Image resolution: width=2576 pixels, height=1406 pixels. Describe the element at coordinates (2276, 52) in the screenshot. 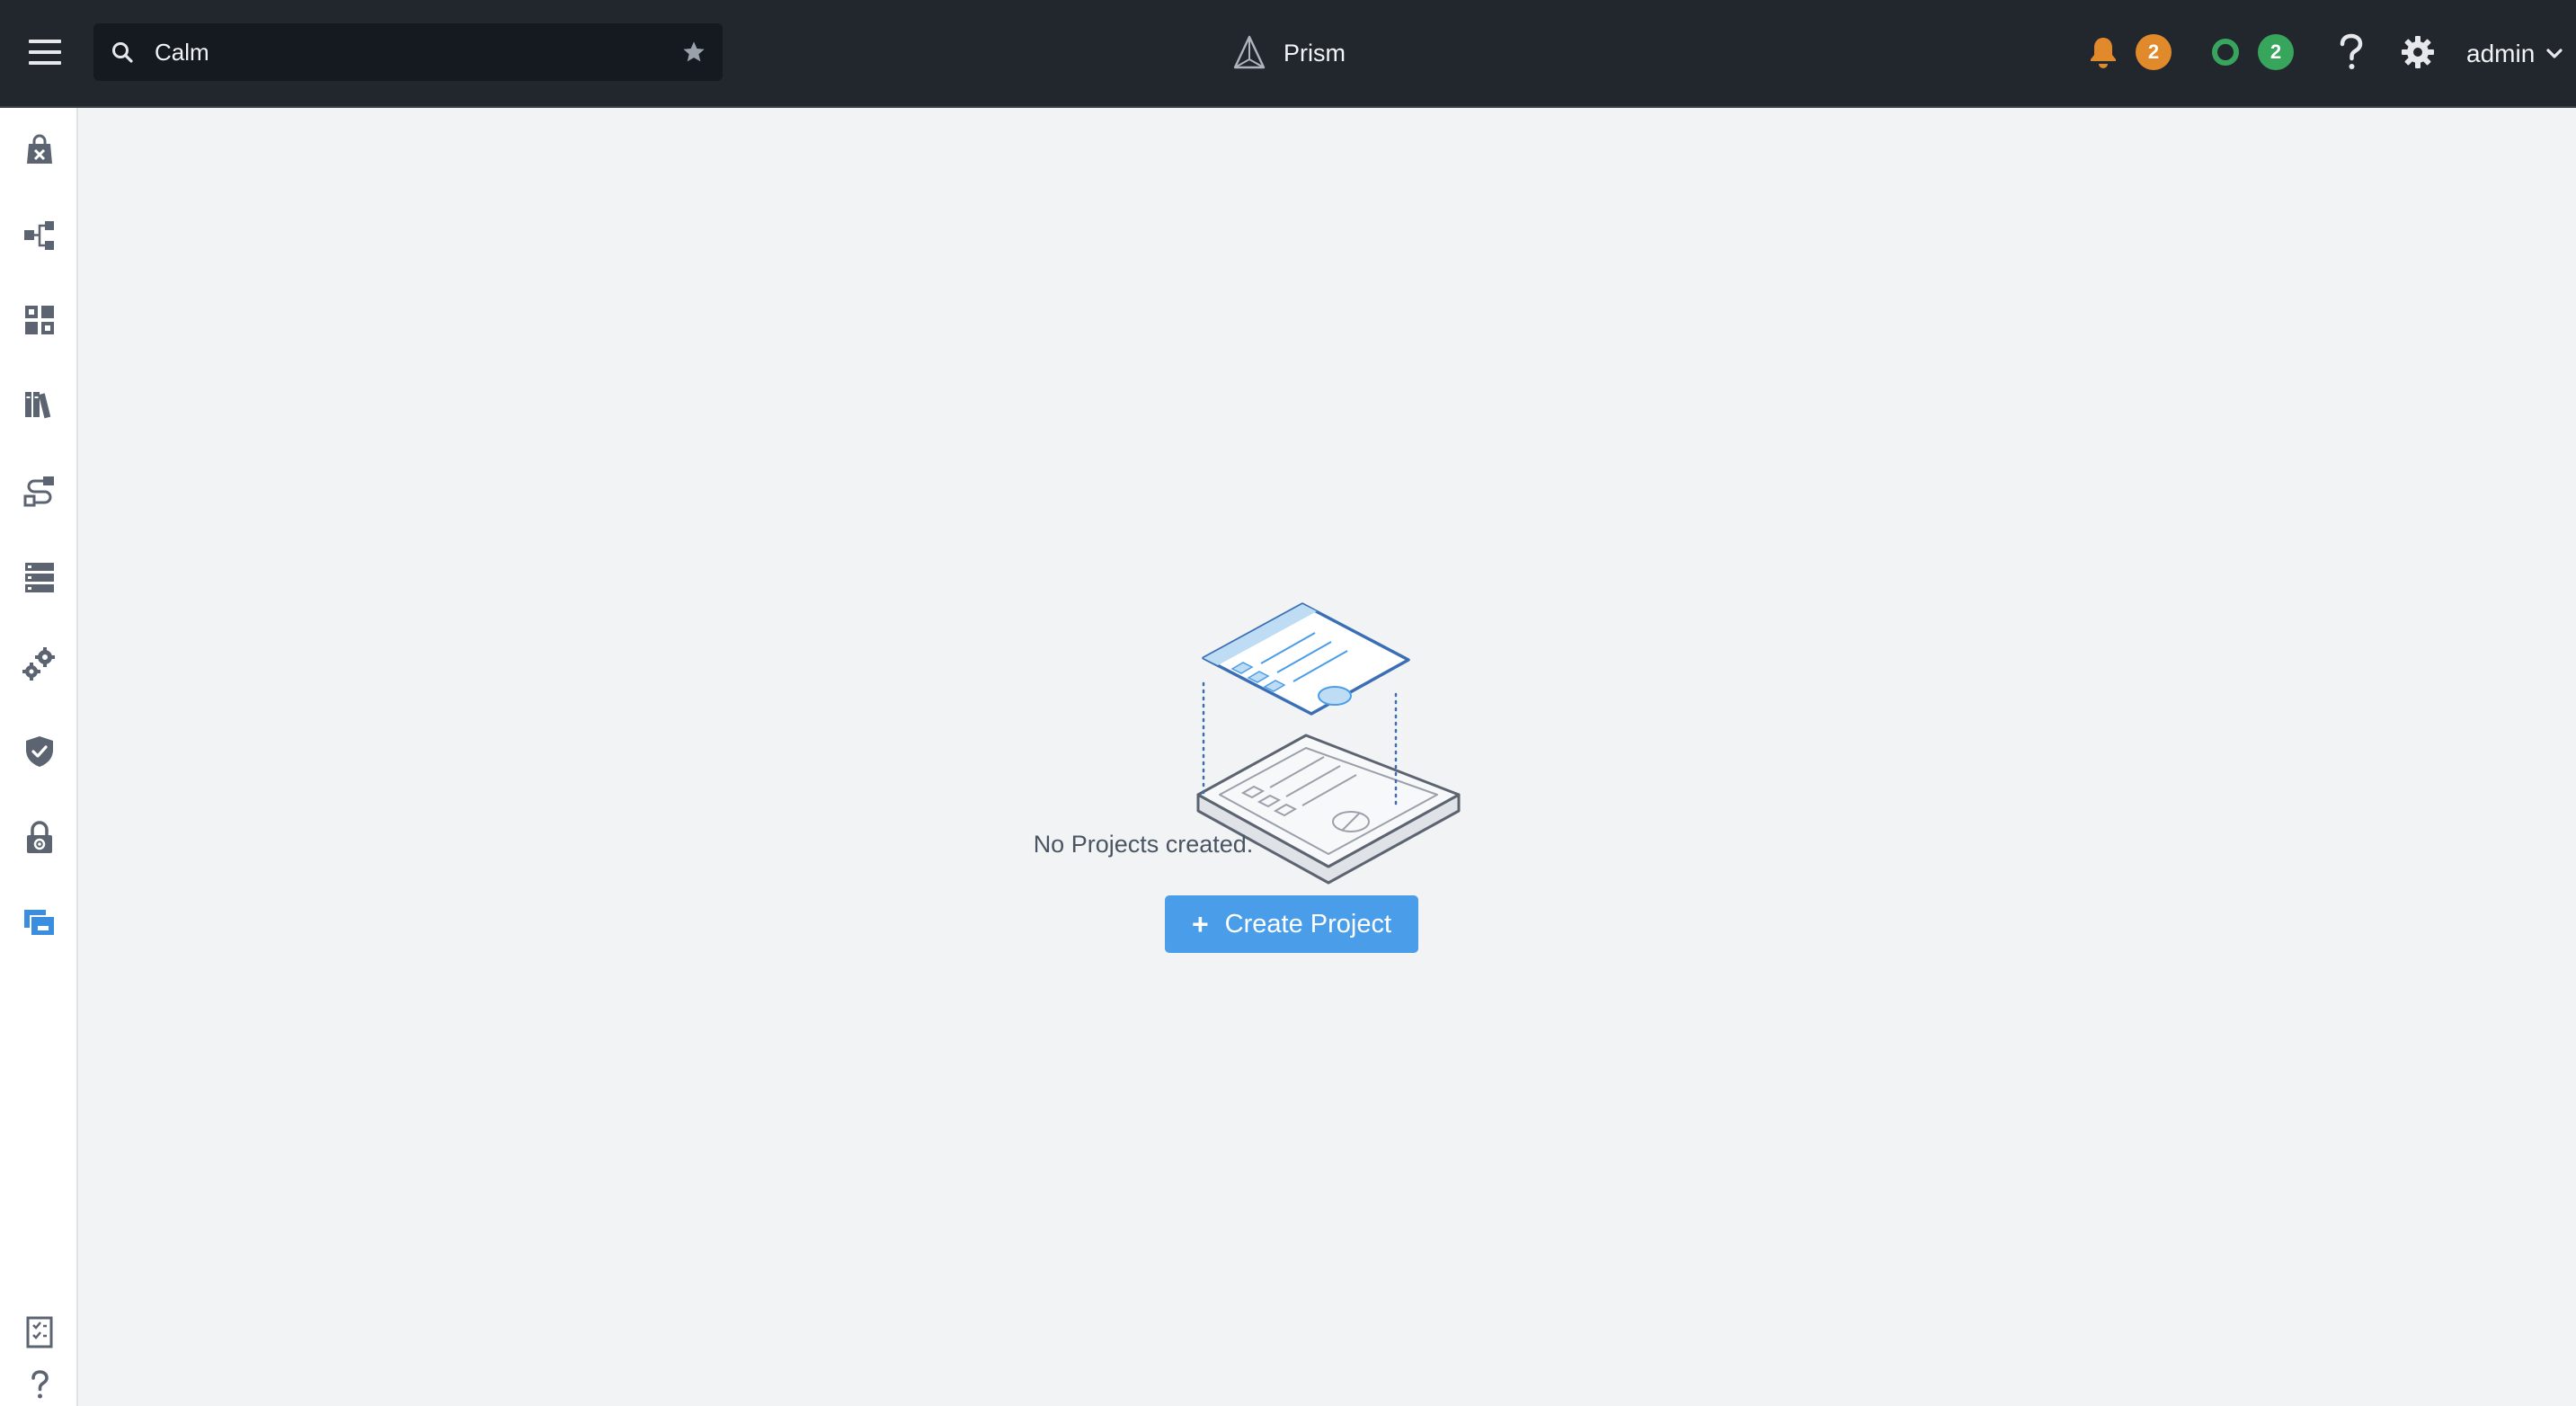

I see `tasks-count-badge: 2` at that location.